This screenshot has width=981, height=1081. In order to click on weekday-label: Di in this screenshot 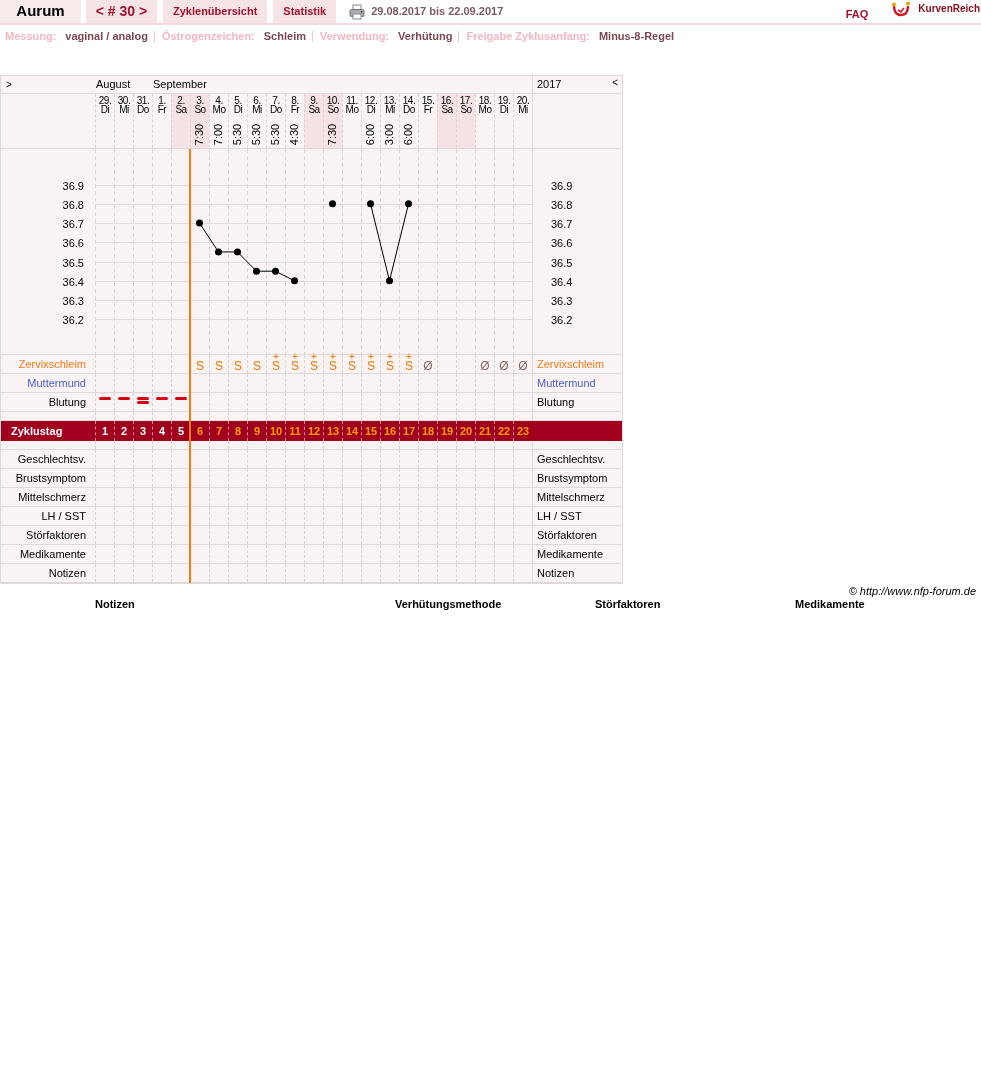, I will do `click(504, 110)`.